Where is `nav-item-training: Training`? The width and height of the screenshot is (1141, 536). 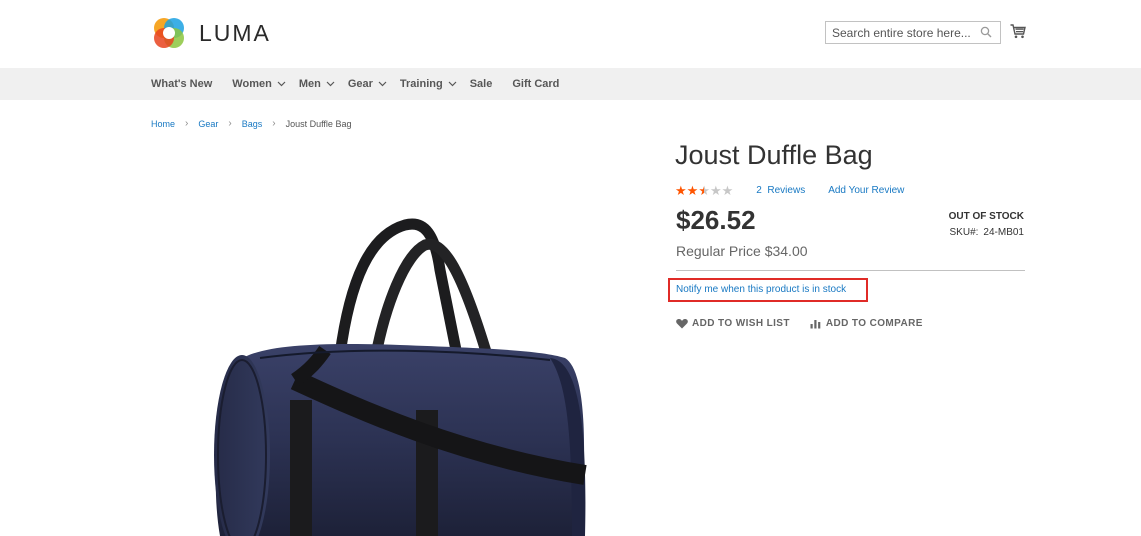 nav-item-training: Training is located at coordinates (428, 84).